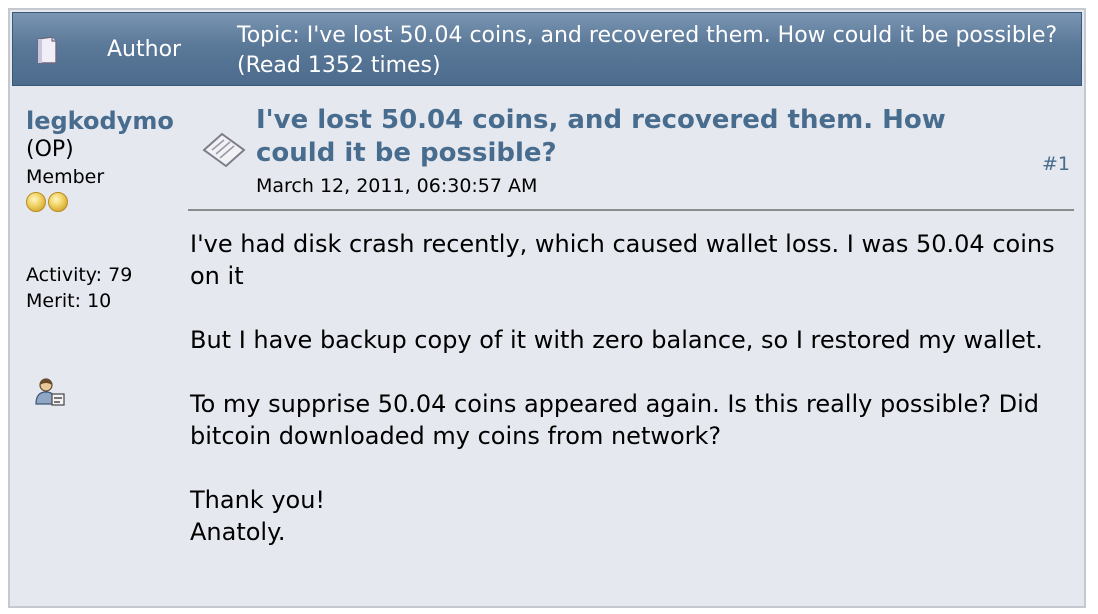 The image size is (1098, 614). What do you see at coordinates (50, 149) in the screenshot?
I see `op-badge: (OP)` at bounding box center [50, 149].